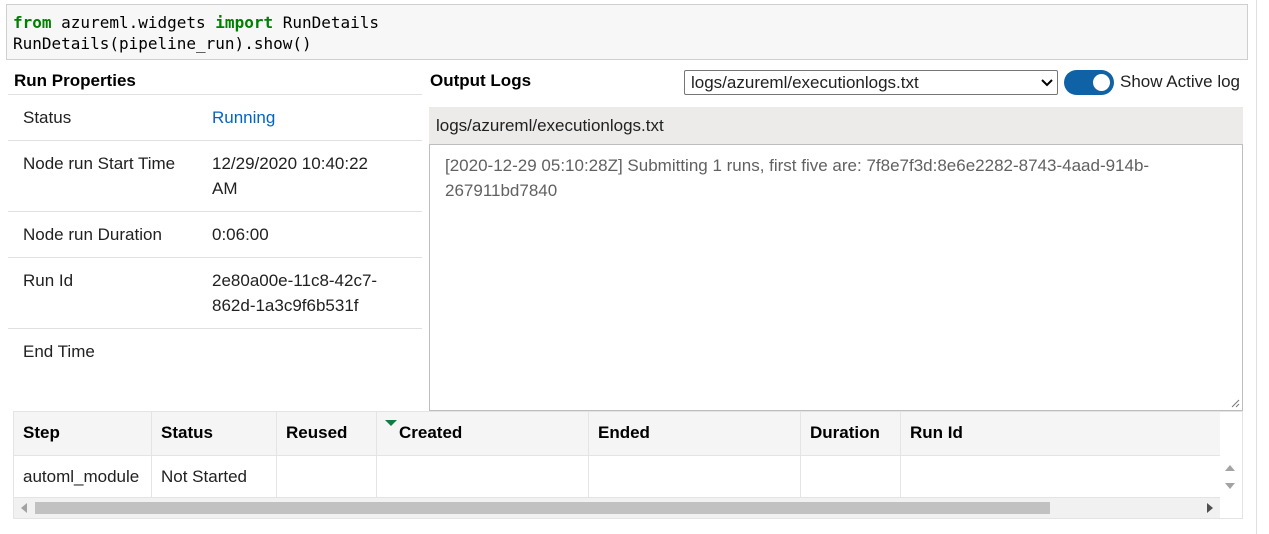 The height and width of the screenshot is (534, 1269). I want to click on cell-reused, so click(327, 476).